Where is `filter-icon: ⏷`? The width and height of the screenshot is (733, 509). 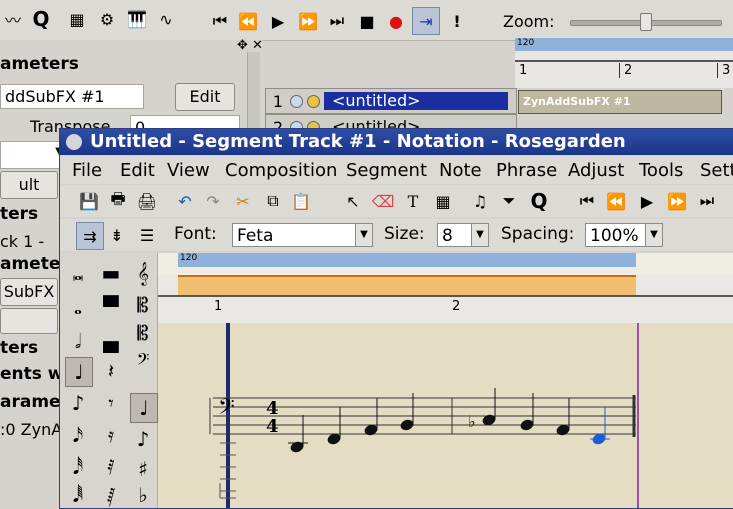 filter-icon: ⏷ is located at coordinates (509, 201).